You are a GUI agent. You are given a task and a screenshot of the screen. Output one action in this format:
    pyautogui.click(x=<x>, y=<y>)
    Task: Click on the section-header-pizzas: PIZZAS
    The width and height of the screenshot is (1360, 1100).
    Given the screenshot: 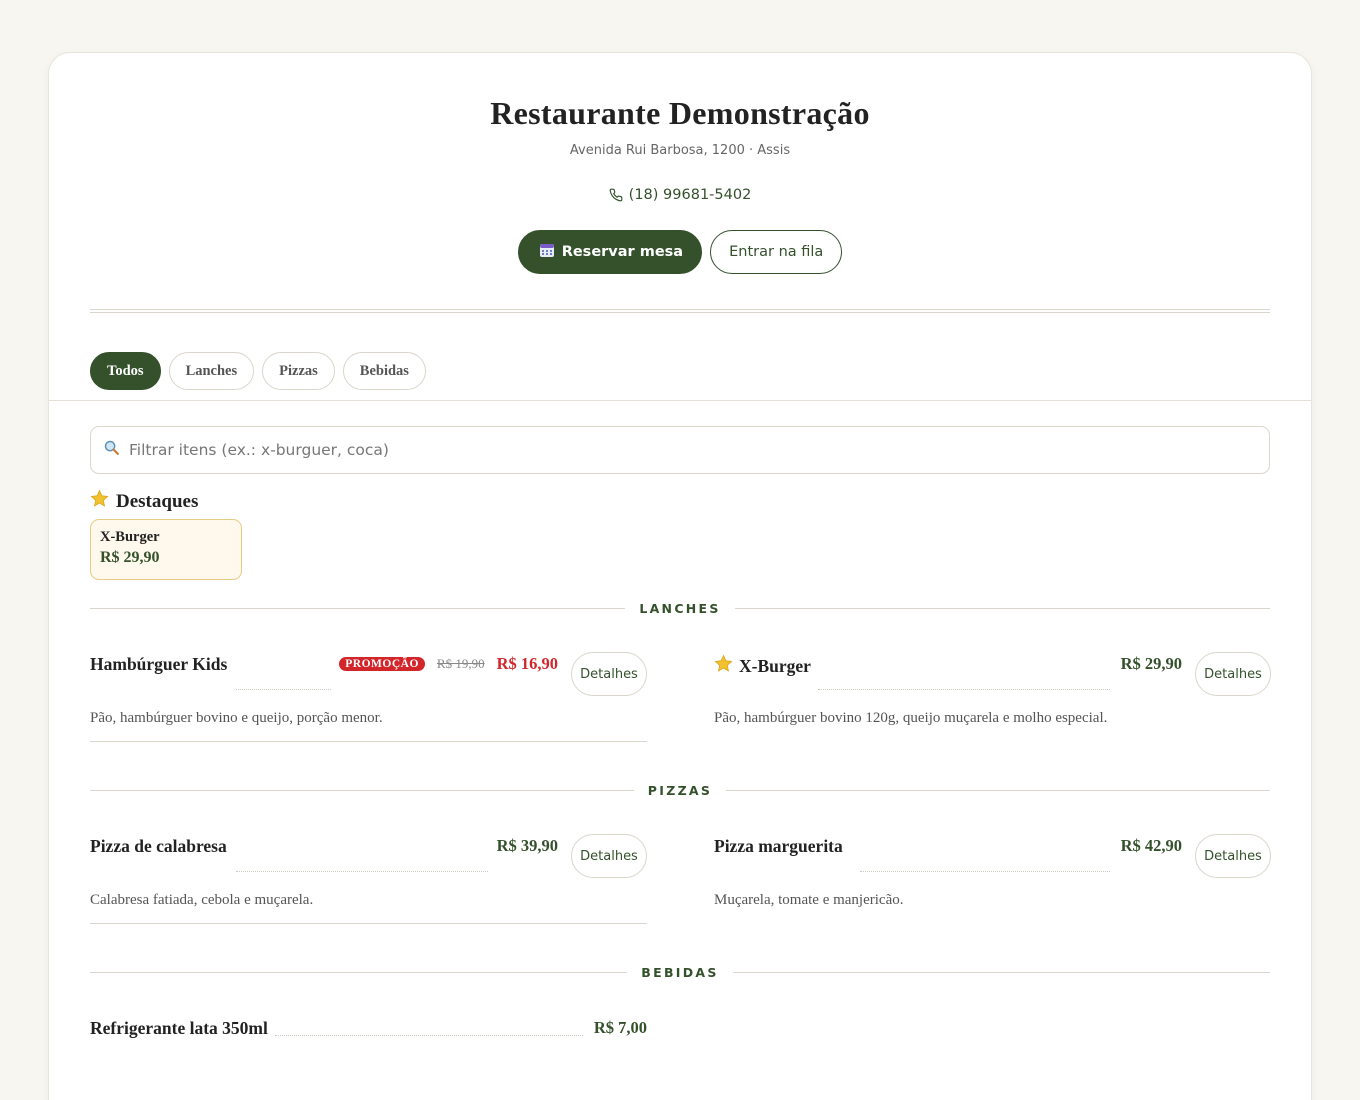 What is the action you would take?
    pyautogui.click(x=680, y=790)
    